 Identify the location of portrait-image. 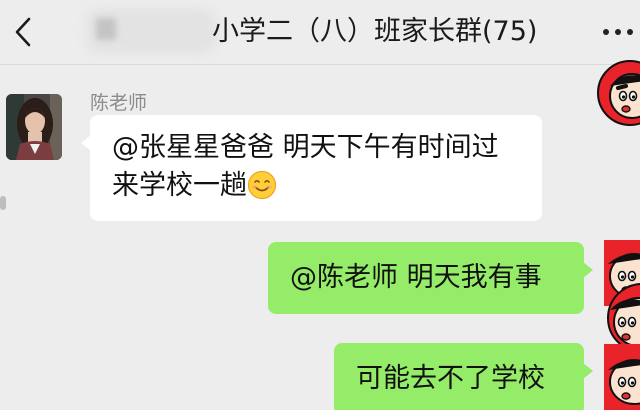
(34, 127).